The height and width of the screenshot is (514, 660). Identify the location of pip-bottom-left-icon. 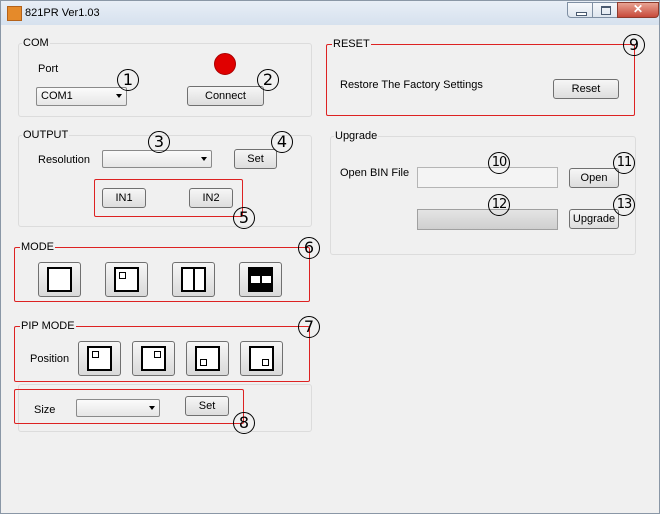
(207, 358).